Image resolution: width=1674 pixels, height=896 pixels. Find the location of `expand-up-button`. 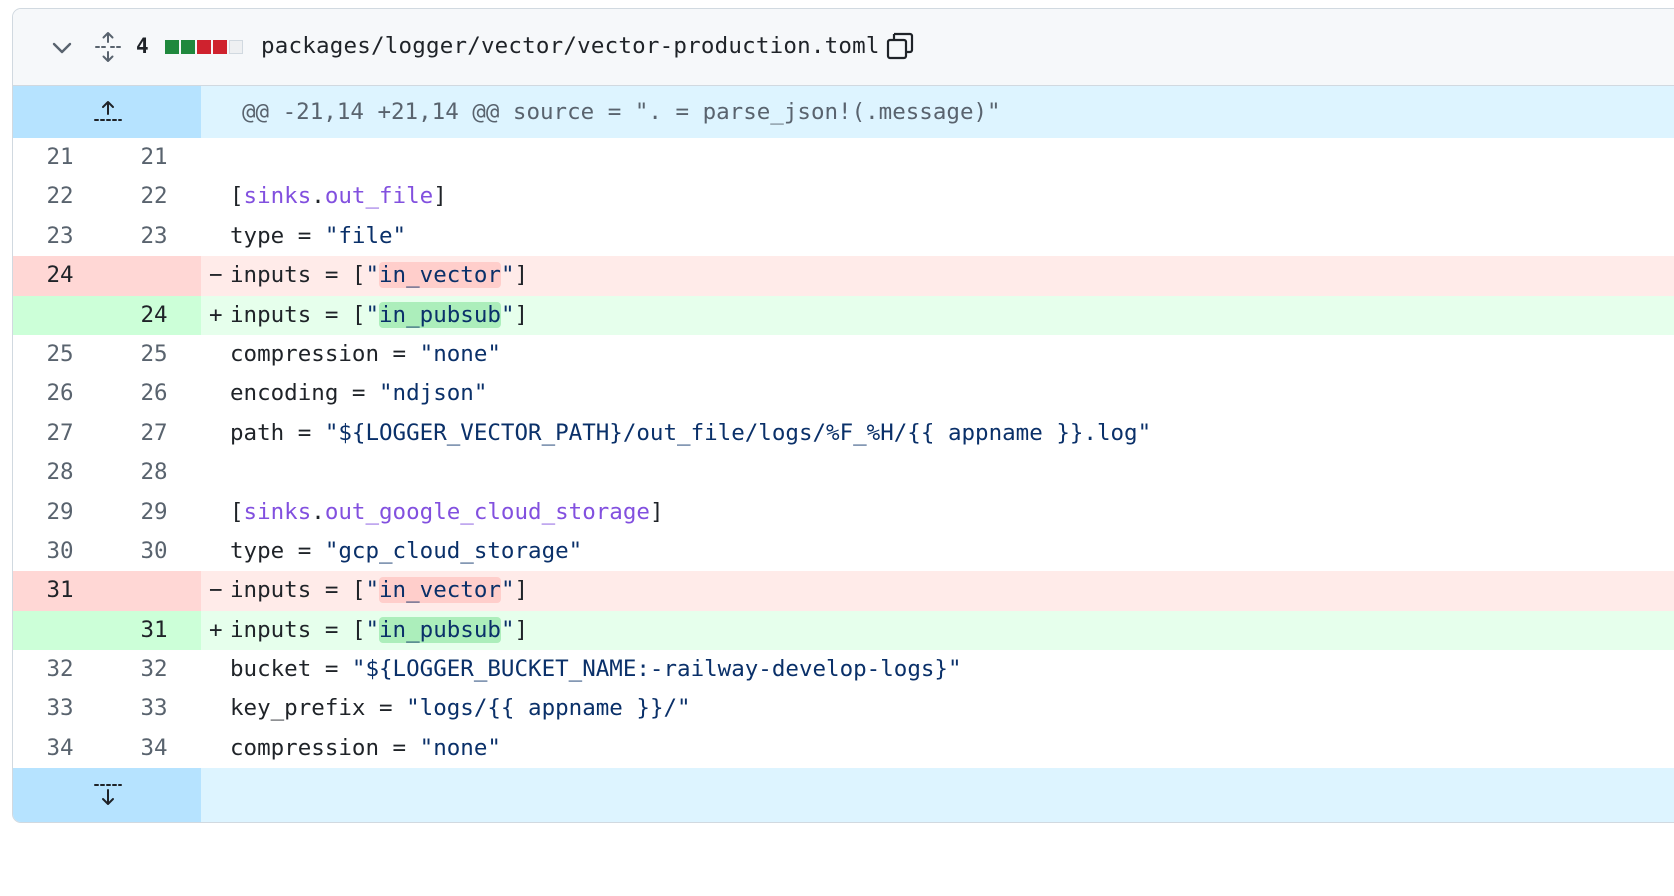

expand-up-button is located at coordinates (107, 112).